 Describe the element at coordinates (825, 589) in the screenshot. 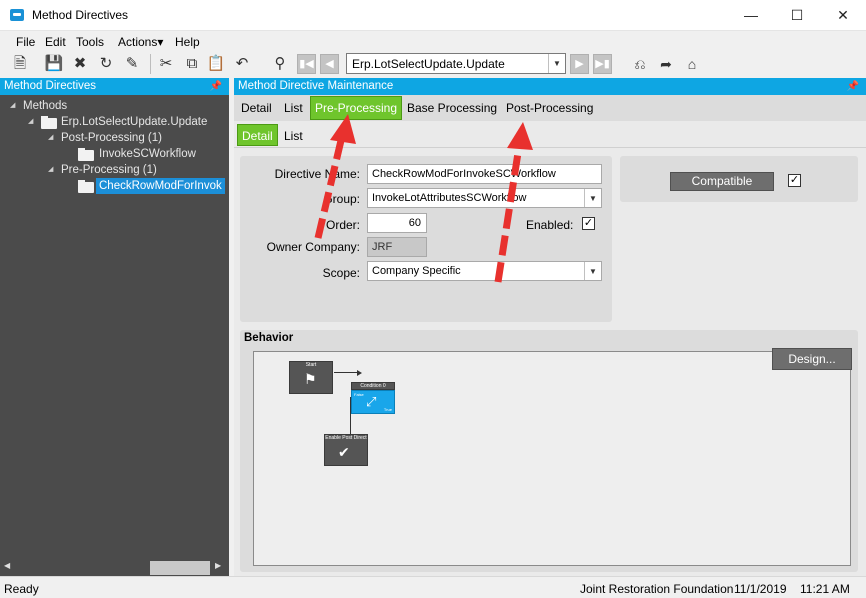

I see `status-time: 11:21 AM` at that location.